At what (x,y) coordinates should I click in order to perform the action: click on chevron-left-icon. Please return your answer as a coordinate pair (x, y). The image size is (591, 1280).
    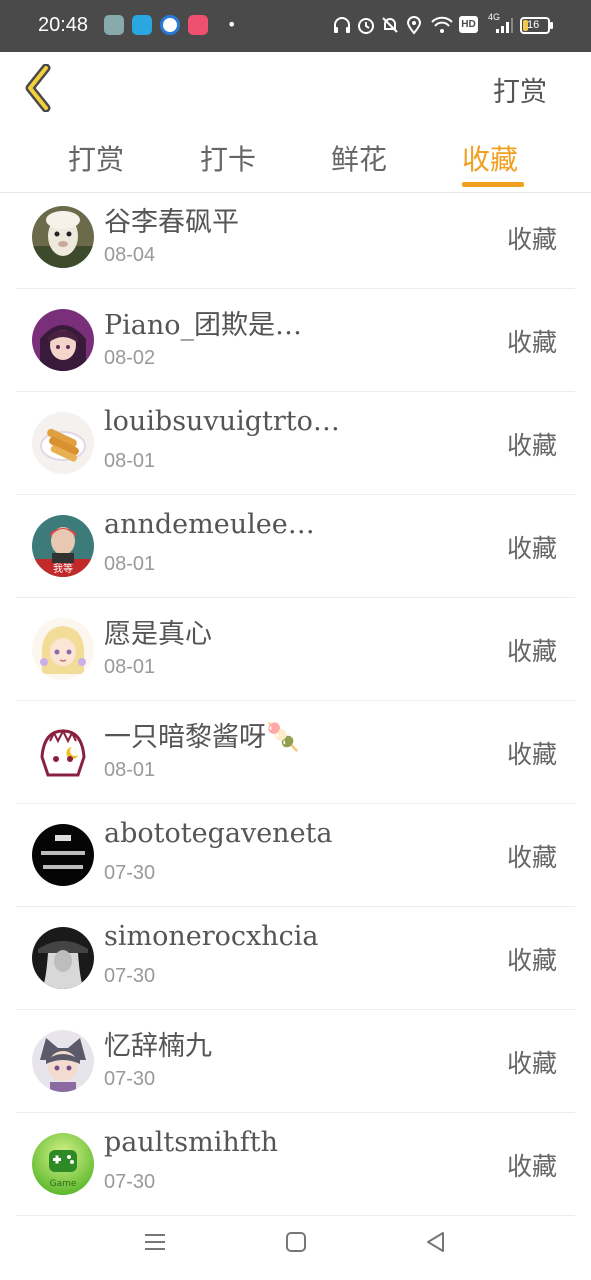
    Looking at the image, I should click on (38, 88).